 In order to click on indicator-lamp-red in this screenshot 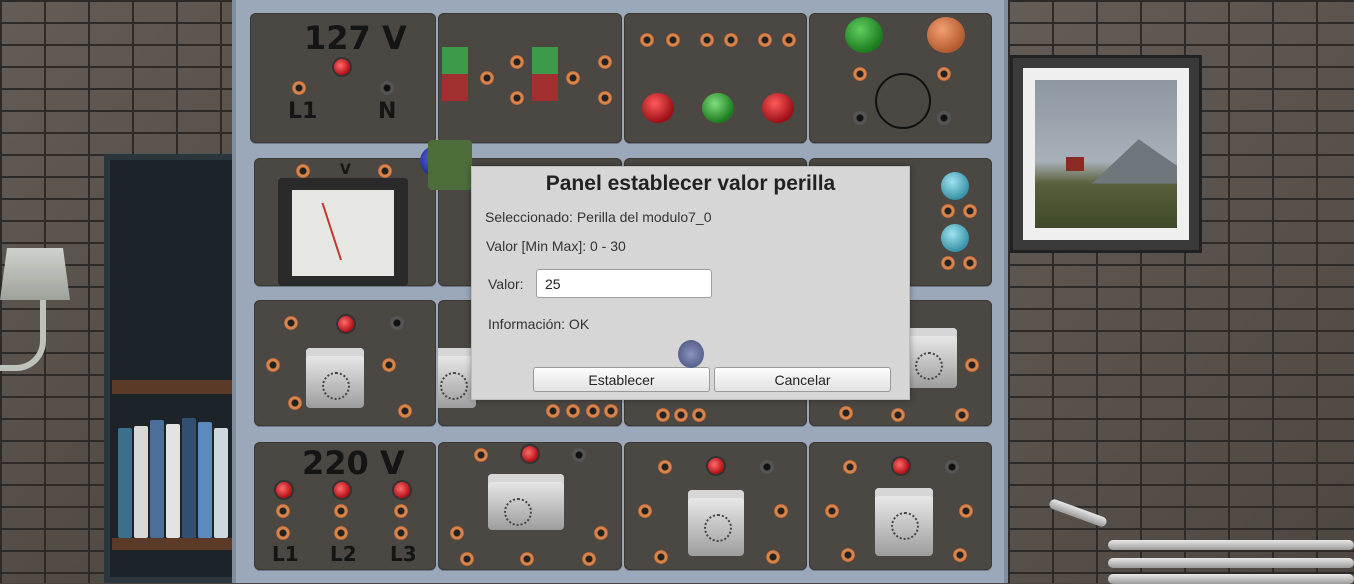, I will do `click(346, 324)`.